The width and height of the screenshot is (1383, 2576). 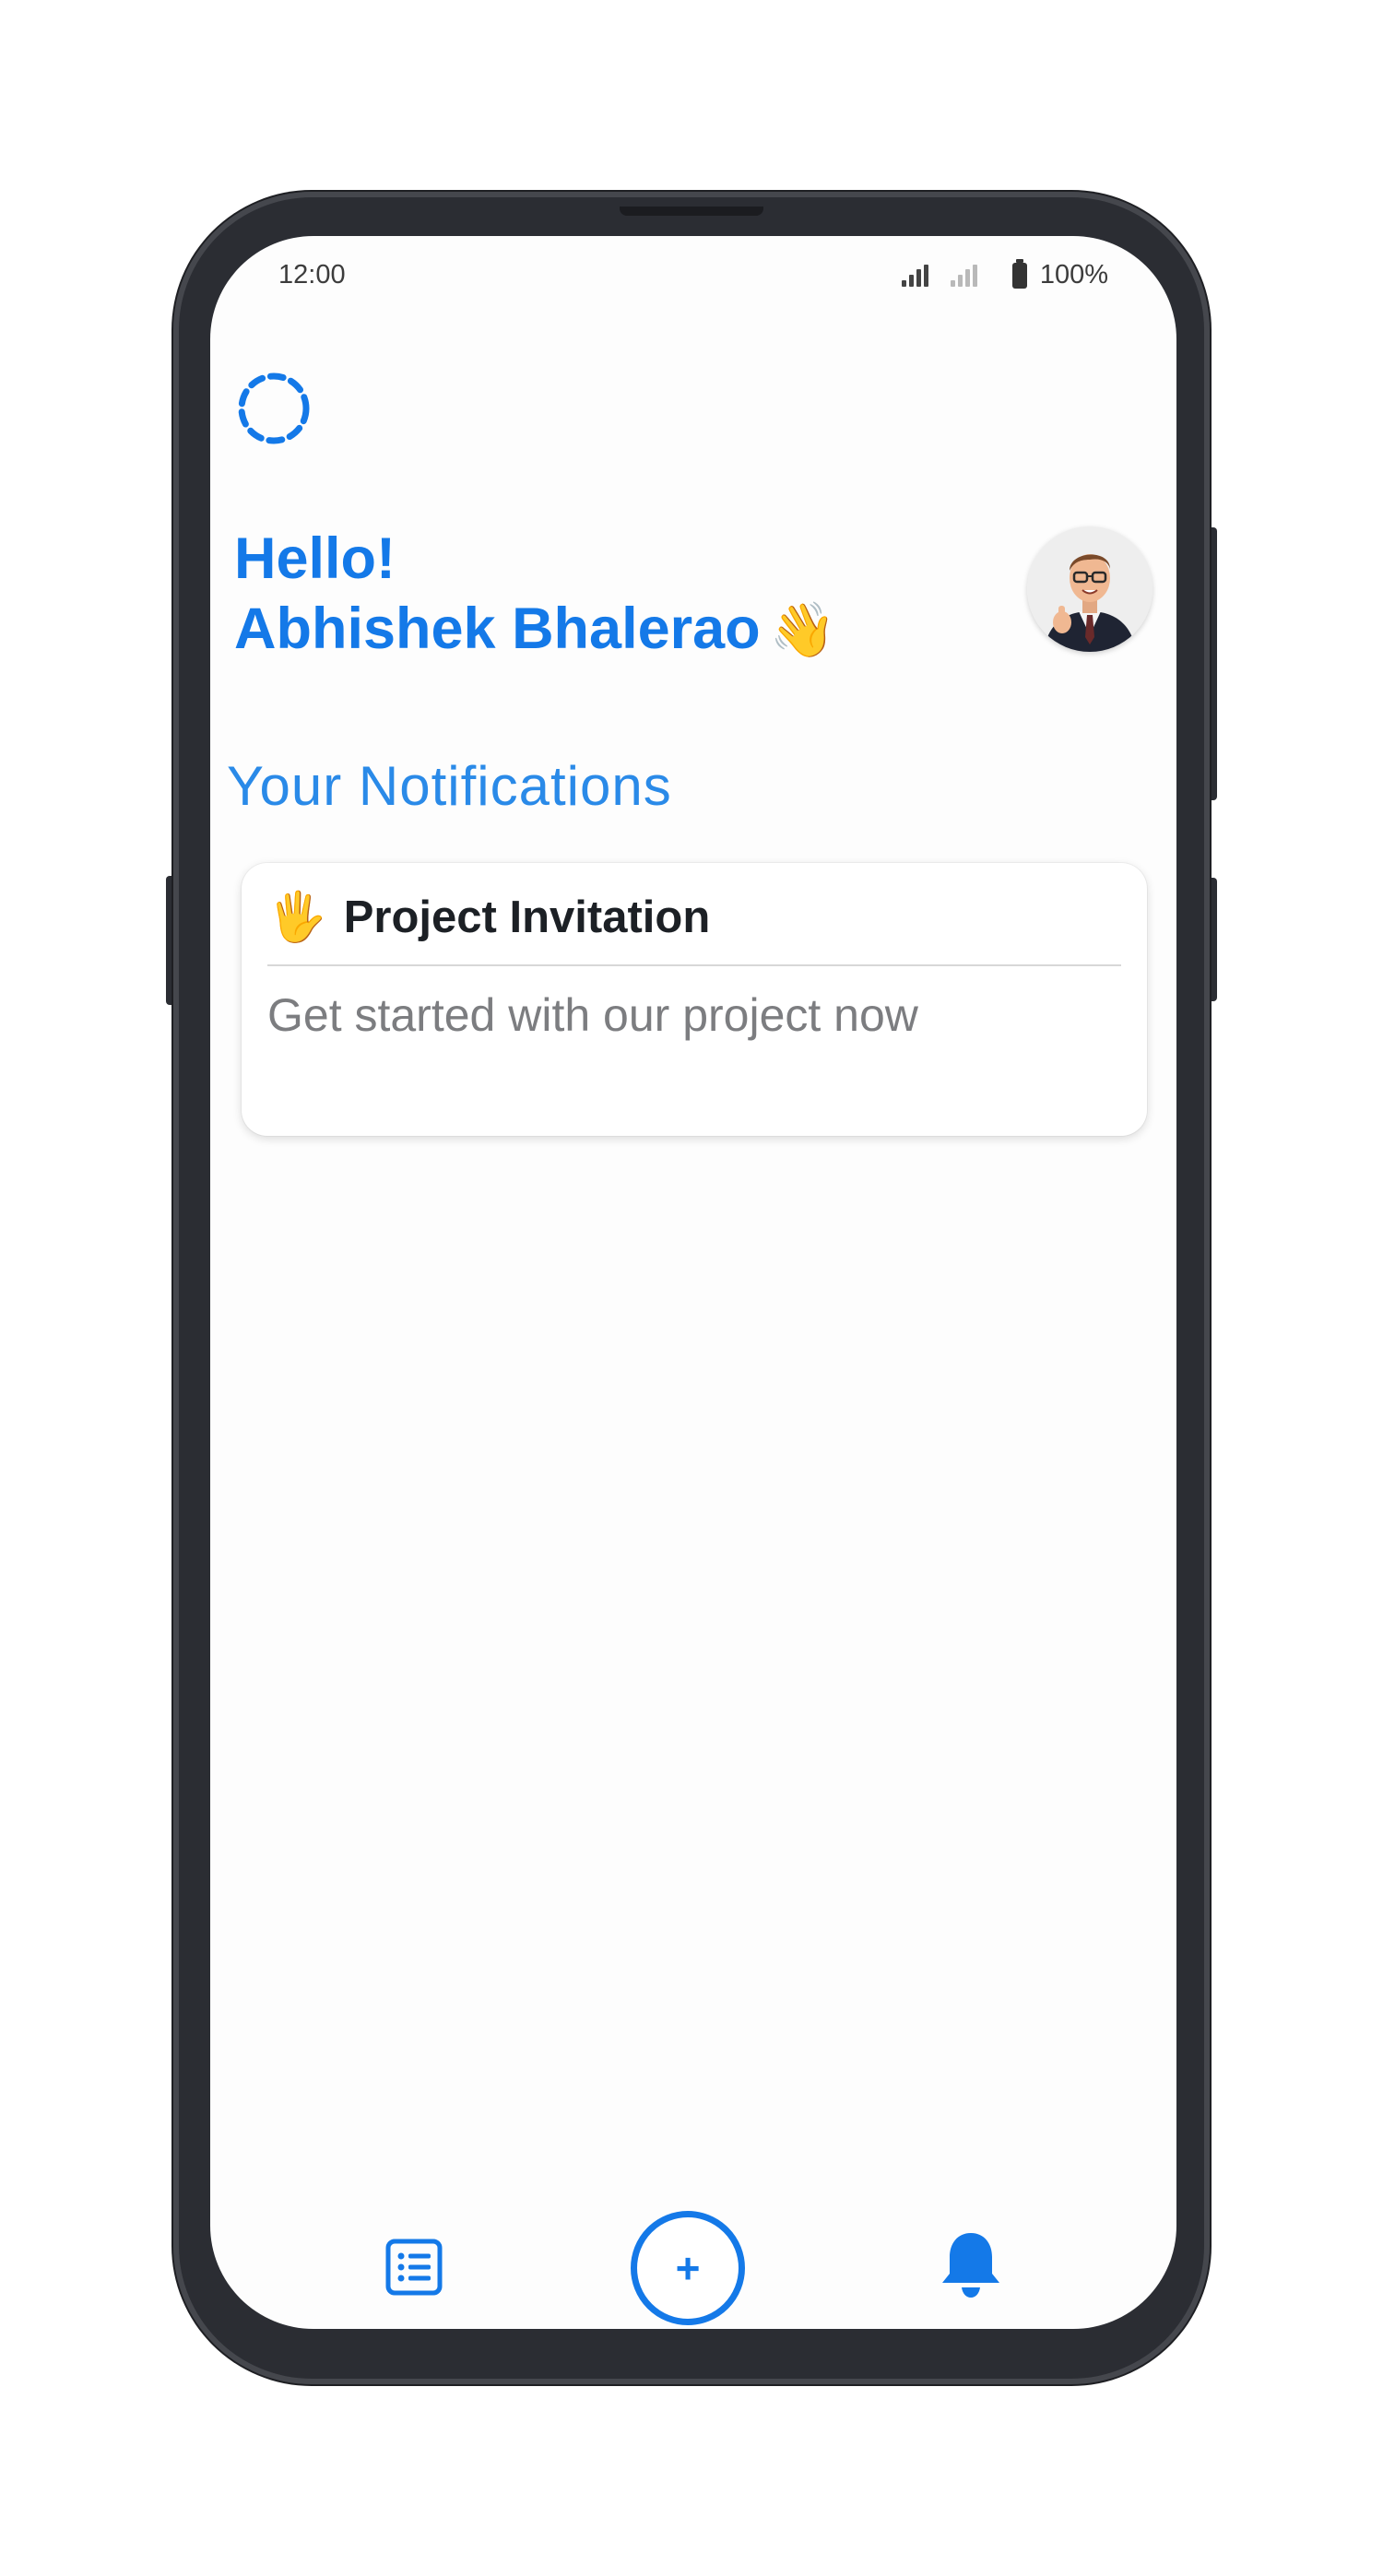 I want to click on raised-hand-emoji: 🖐, so click(x=297, y=917).